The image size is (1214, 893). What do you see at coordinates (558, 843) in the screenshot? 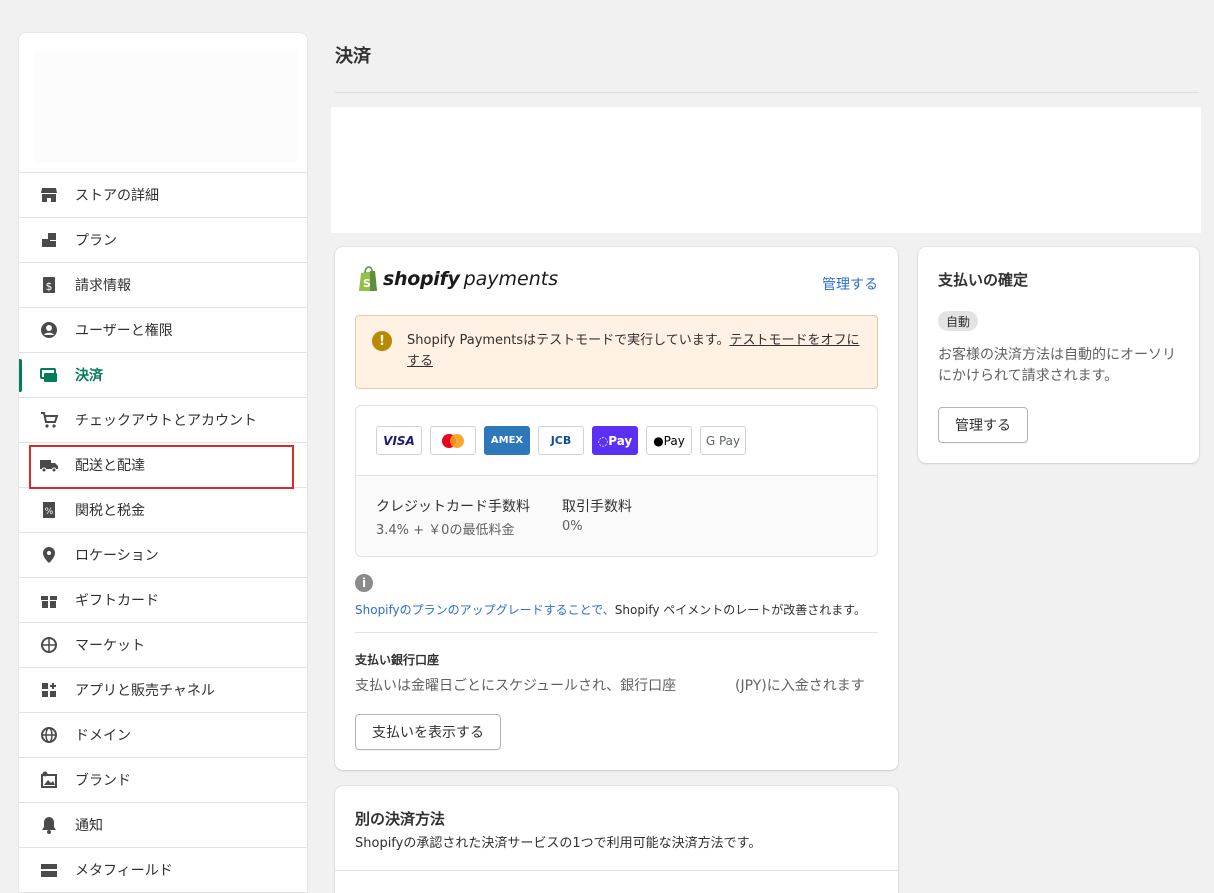
I see `alternative-payments-desc: Shopifyの承認された決済サービスの1つで利用可能な決済方法です。` at bounding box center [558, 843].